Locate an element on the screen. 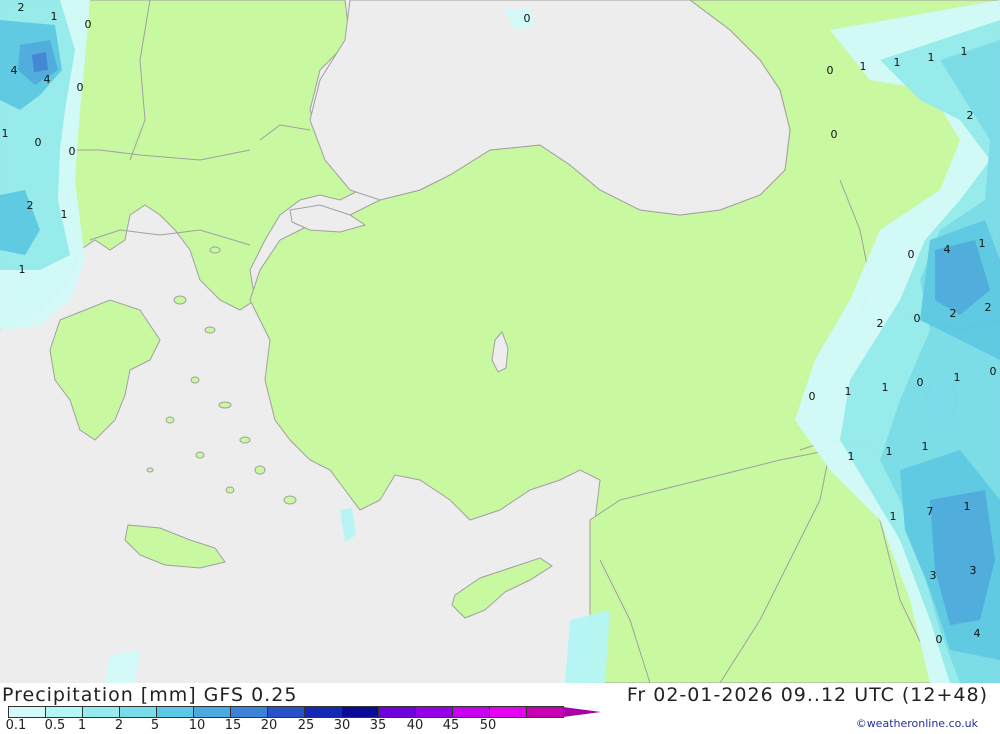  scale-tick-label: 10 is located at coordinates (197, 725).